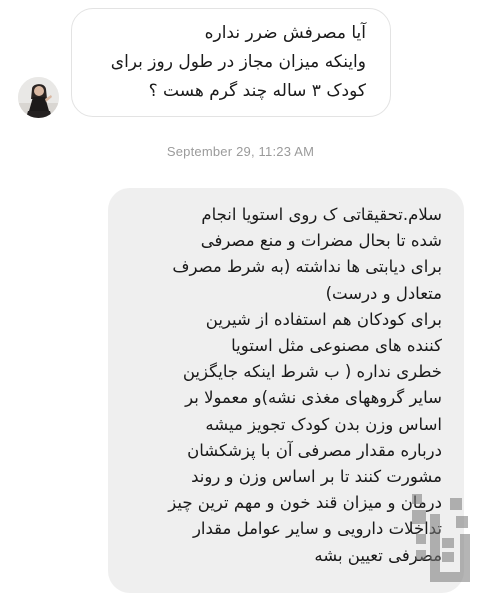 The height and width of the screenshot is (600, 481). Describe the element at coordinates (323, 424) in the screenshot. I see `outgoing-message-line: اساس وزن بدن کودک تجویز میشه` at that location.